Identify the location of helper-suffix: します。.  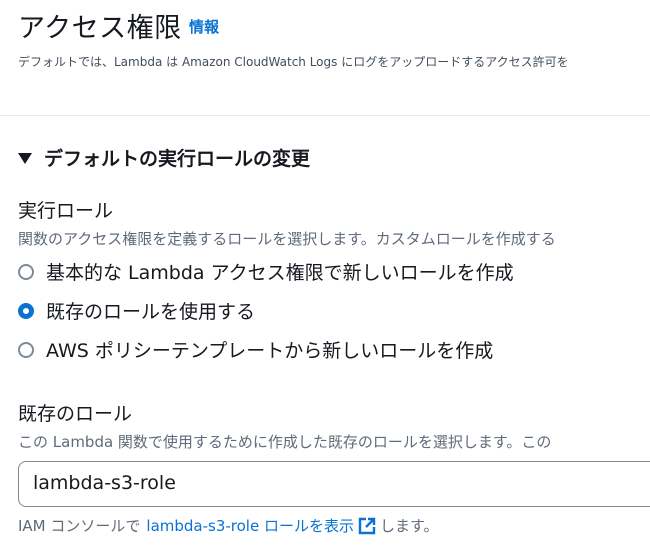
(409, 526).